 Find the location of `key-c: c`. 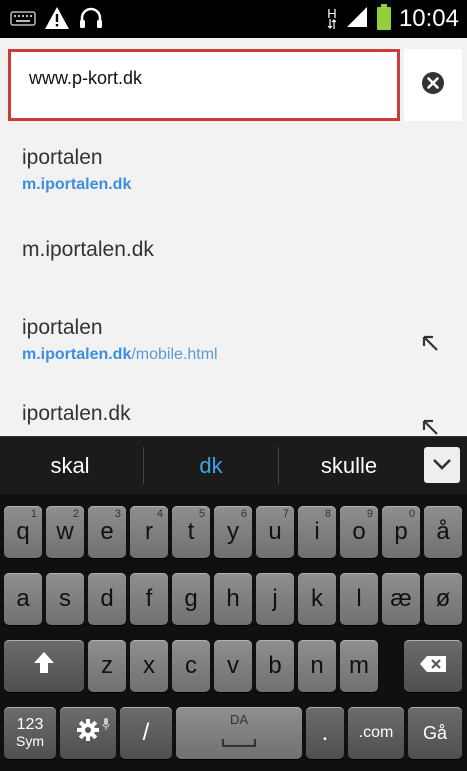

key-c: c is located at coordinates (191, 666).